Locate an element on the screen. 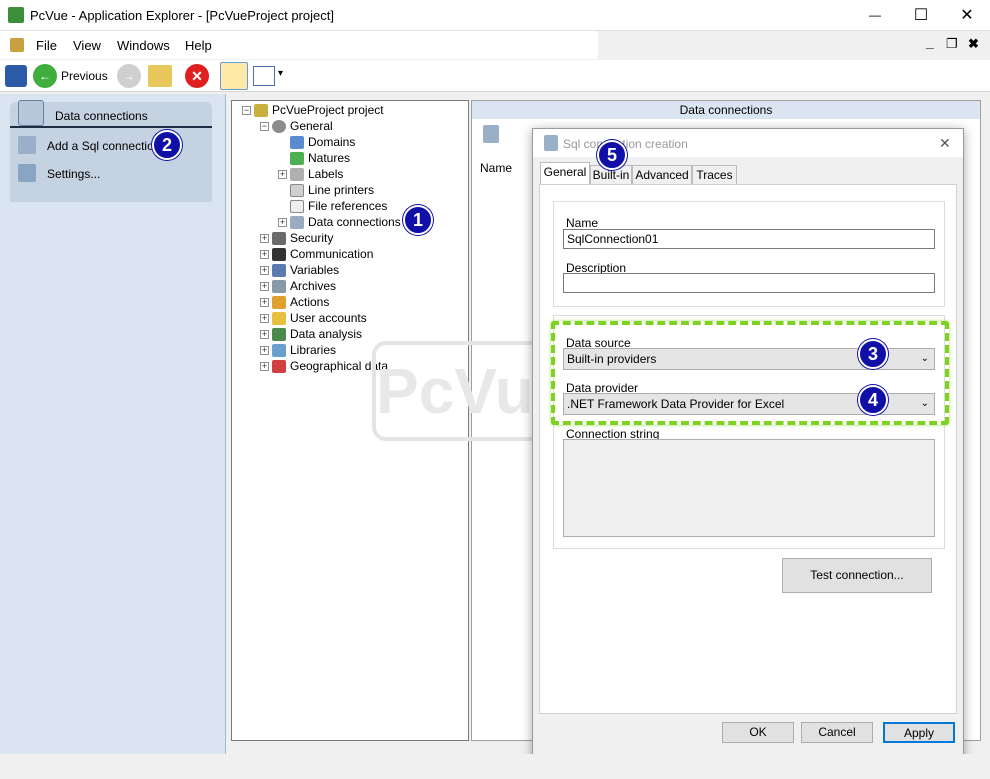 This screenshot has width=990, height=779. tree-root-label: PcVueProject project is located at coordinates (328, 110).